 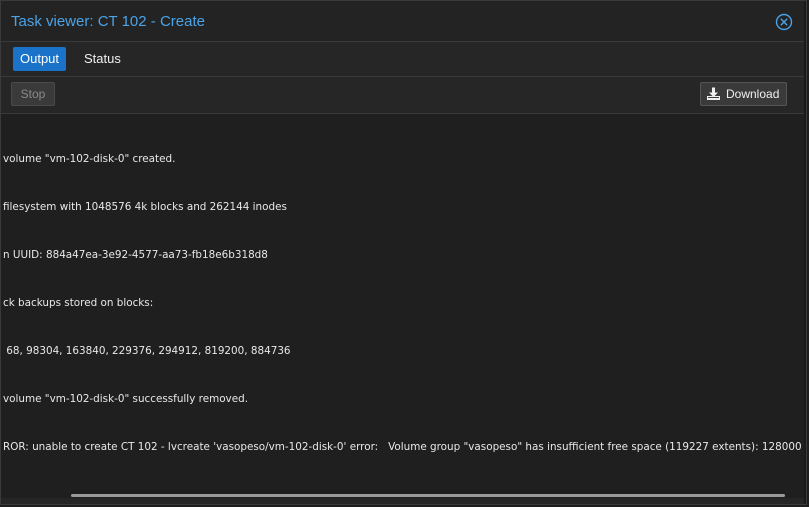 What do you see at coordinates (403, 95) in the screenshot?
I see `toolbar: Stop Download` at bounding box center [403, 95].